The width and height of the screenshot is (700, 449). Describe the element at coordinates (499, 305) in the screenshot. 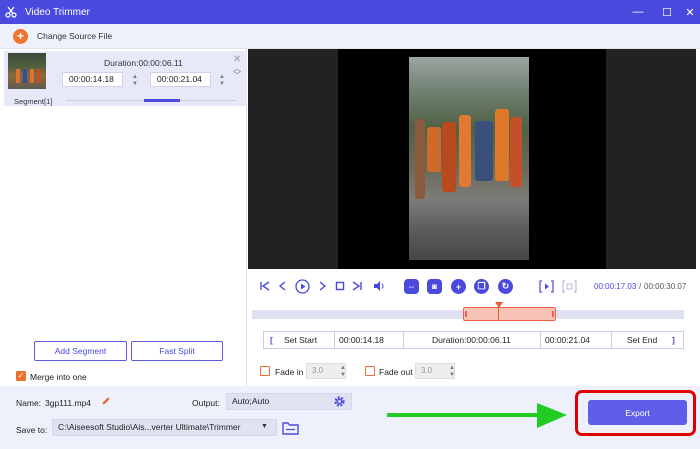

I see `playhead-marker` at that location.